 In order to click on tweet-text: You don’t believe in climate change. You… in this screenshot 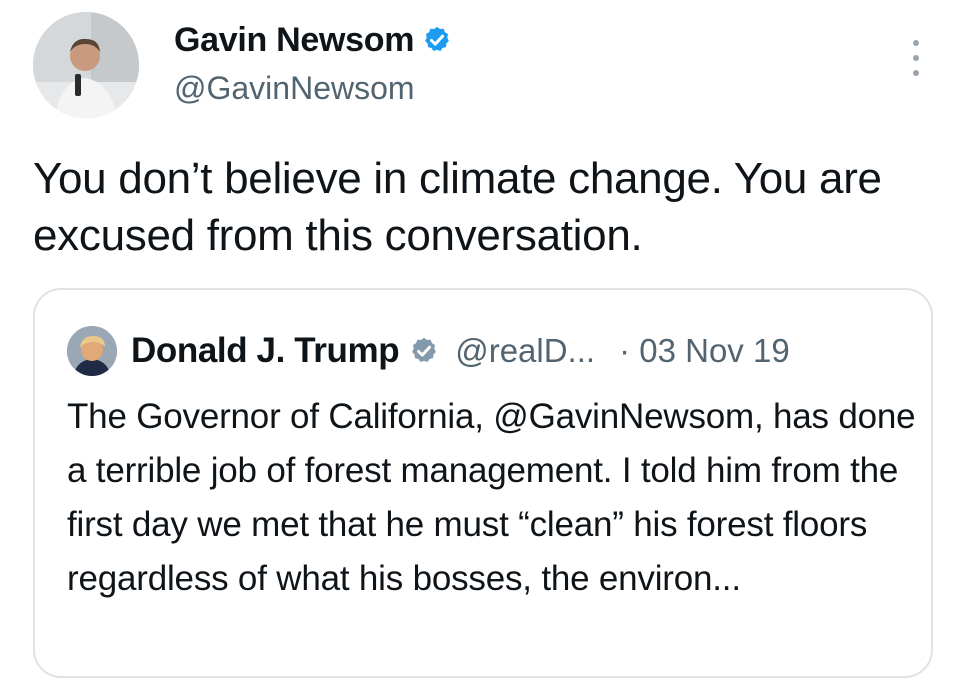, I will do `click(457, 207)`.